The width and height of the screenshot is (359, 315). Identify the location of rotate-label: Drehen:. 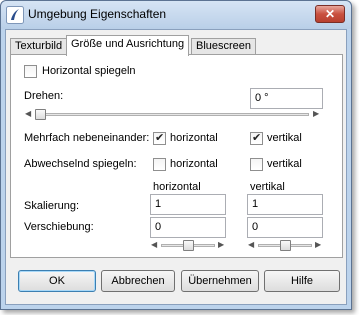
(44, 96).